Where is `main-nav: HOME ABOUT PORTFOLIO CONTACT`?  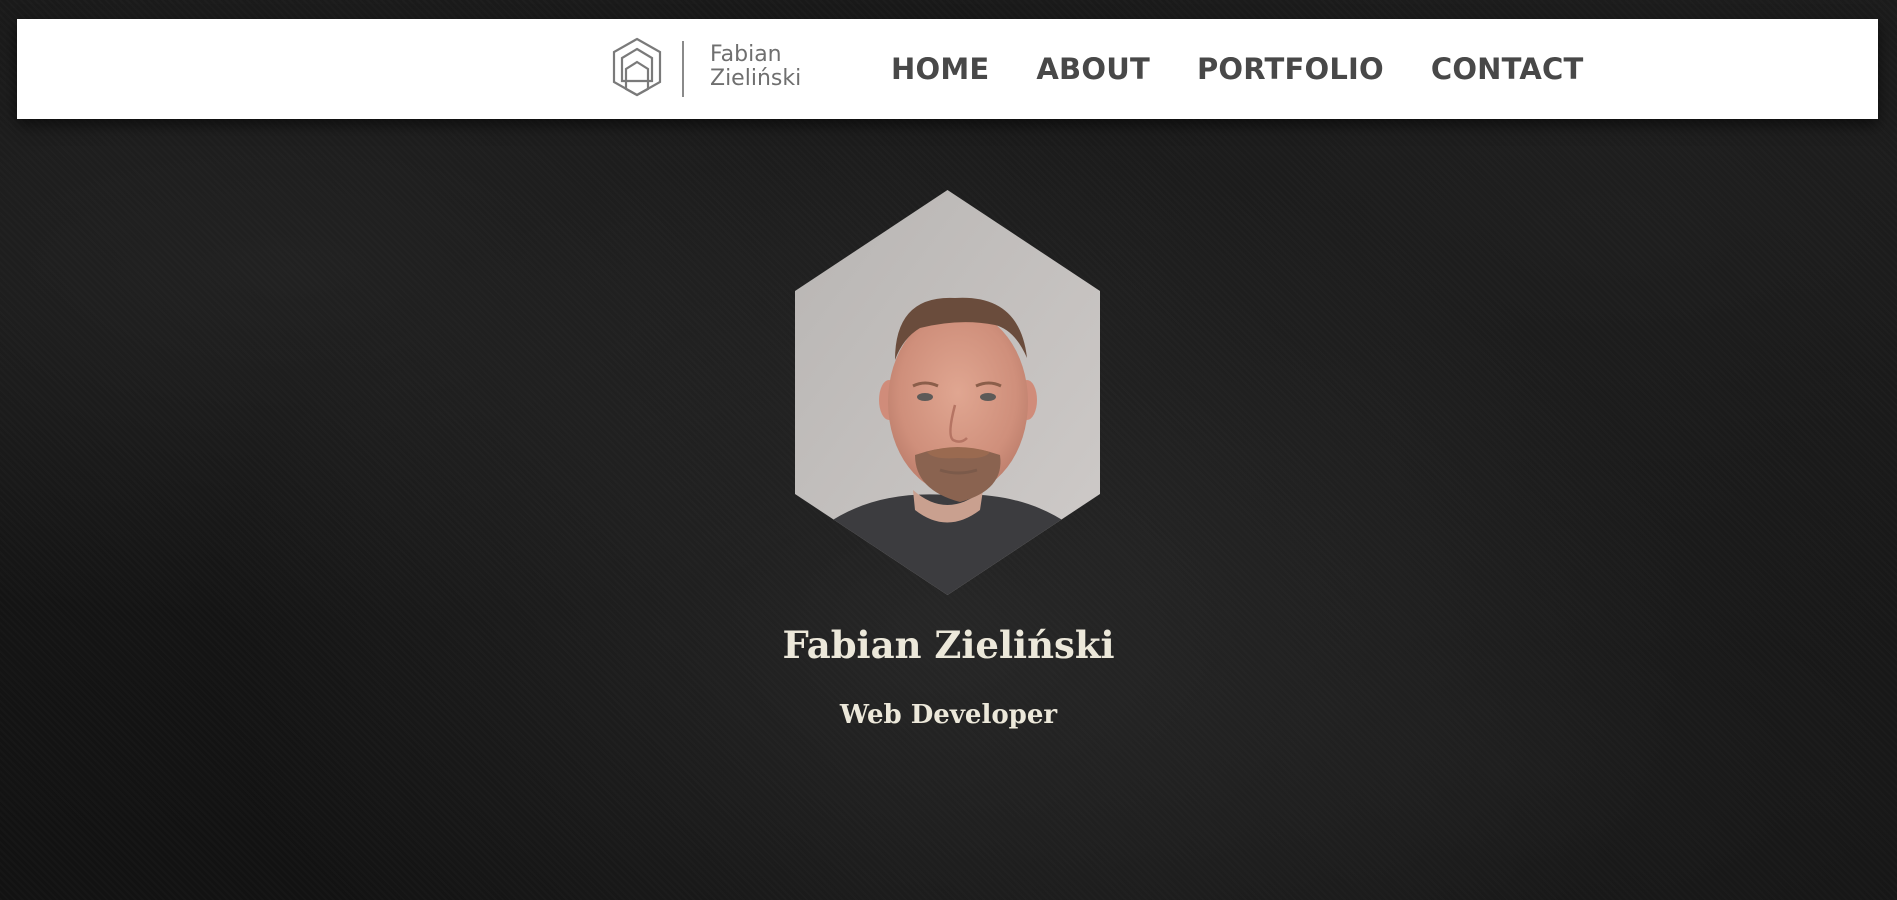 main-nav: HOME ABOUT PORTFOLIO CONTACT is located at coordinates (1237, 69).